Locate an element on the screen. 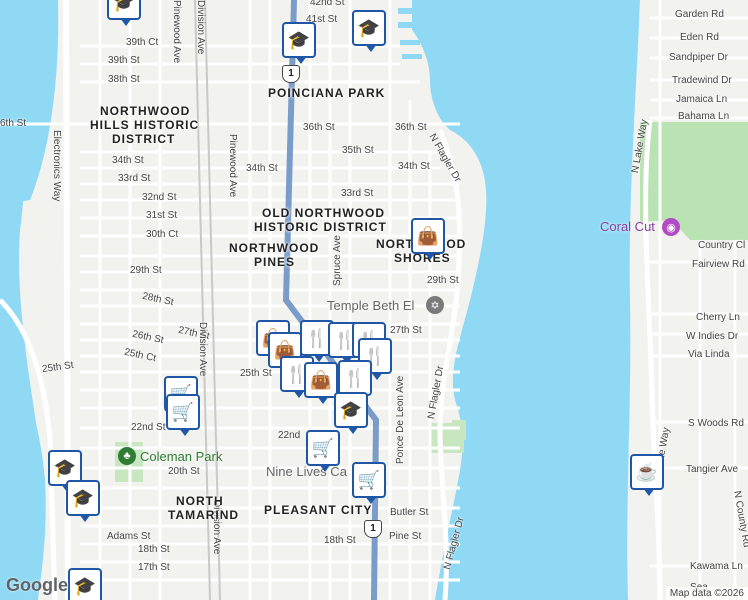  street-label: 22nd is located at coordinates (289, 435).